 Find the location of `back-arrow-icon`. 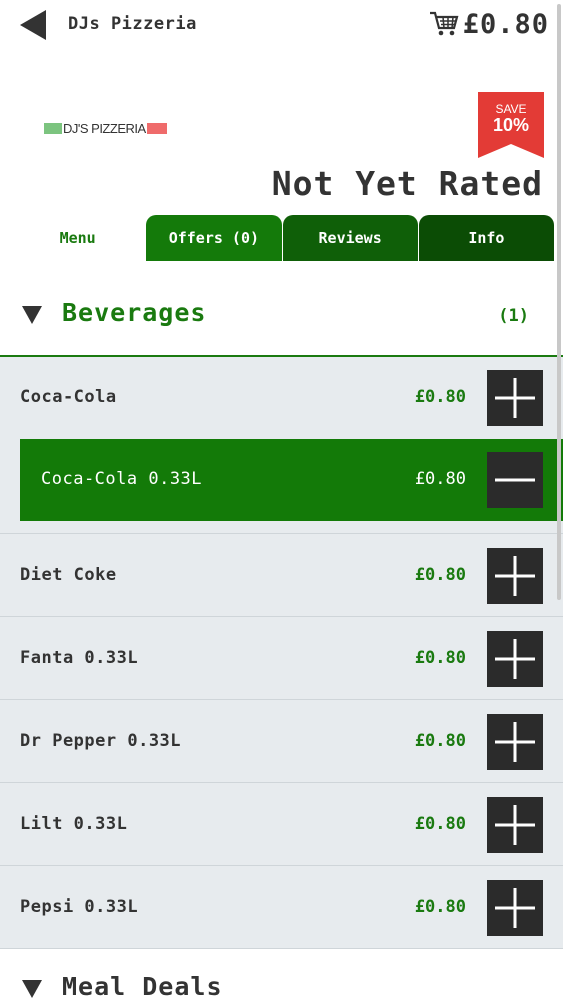

back-arrow-icon is located at coordinates (33, 25).